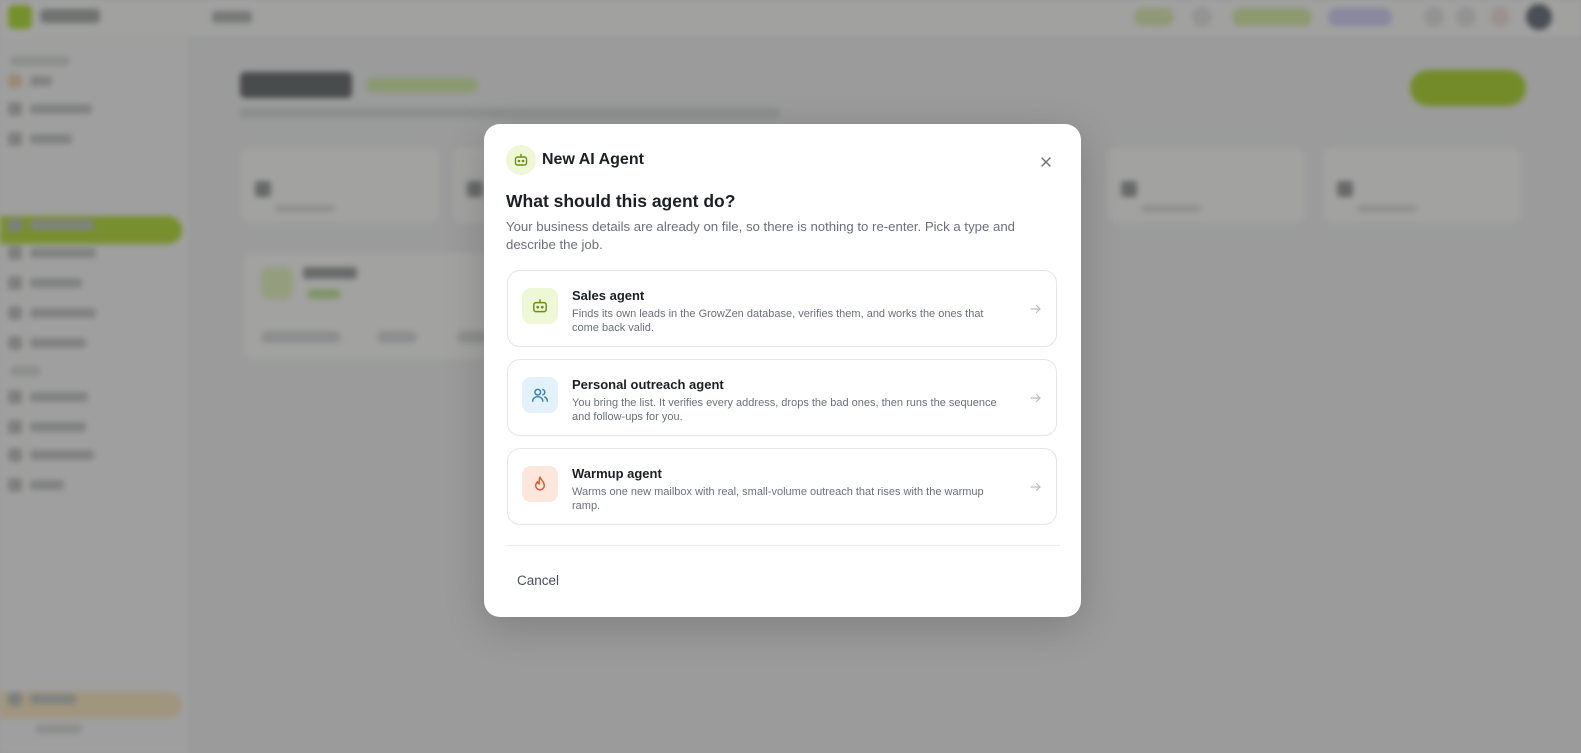  What do you see at coordinates (621, 201) in the screenshot?
I see `modal-question: What should this agent do?` at bounding box center [621, 201].